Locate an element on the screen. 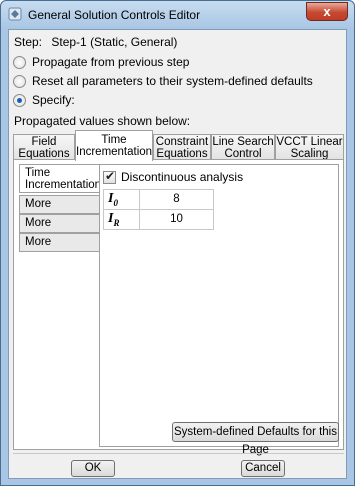 Image resolution: width=355 pixels, height=486 pixels. param-table: I0 8 IR 10 is located at coordinates (158, 209).